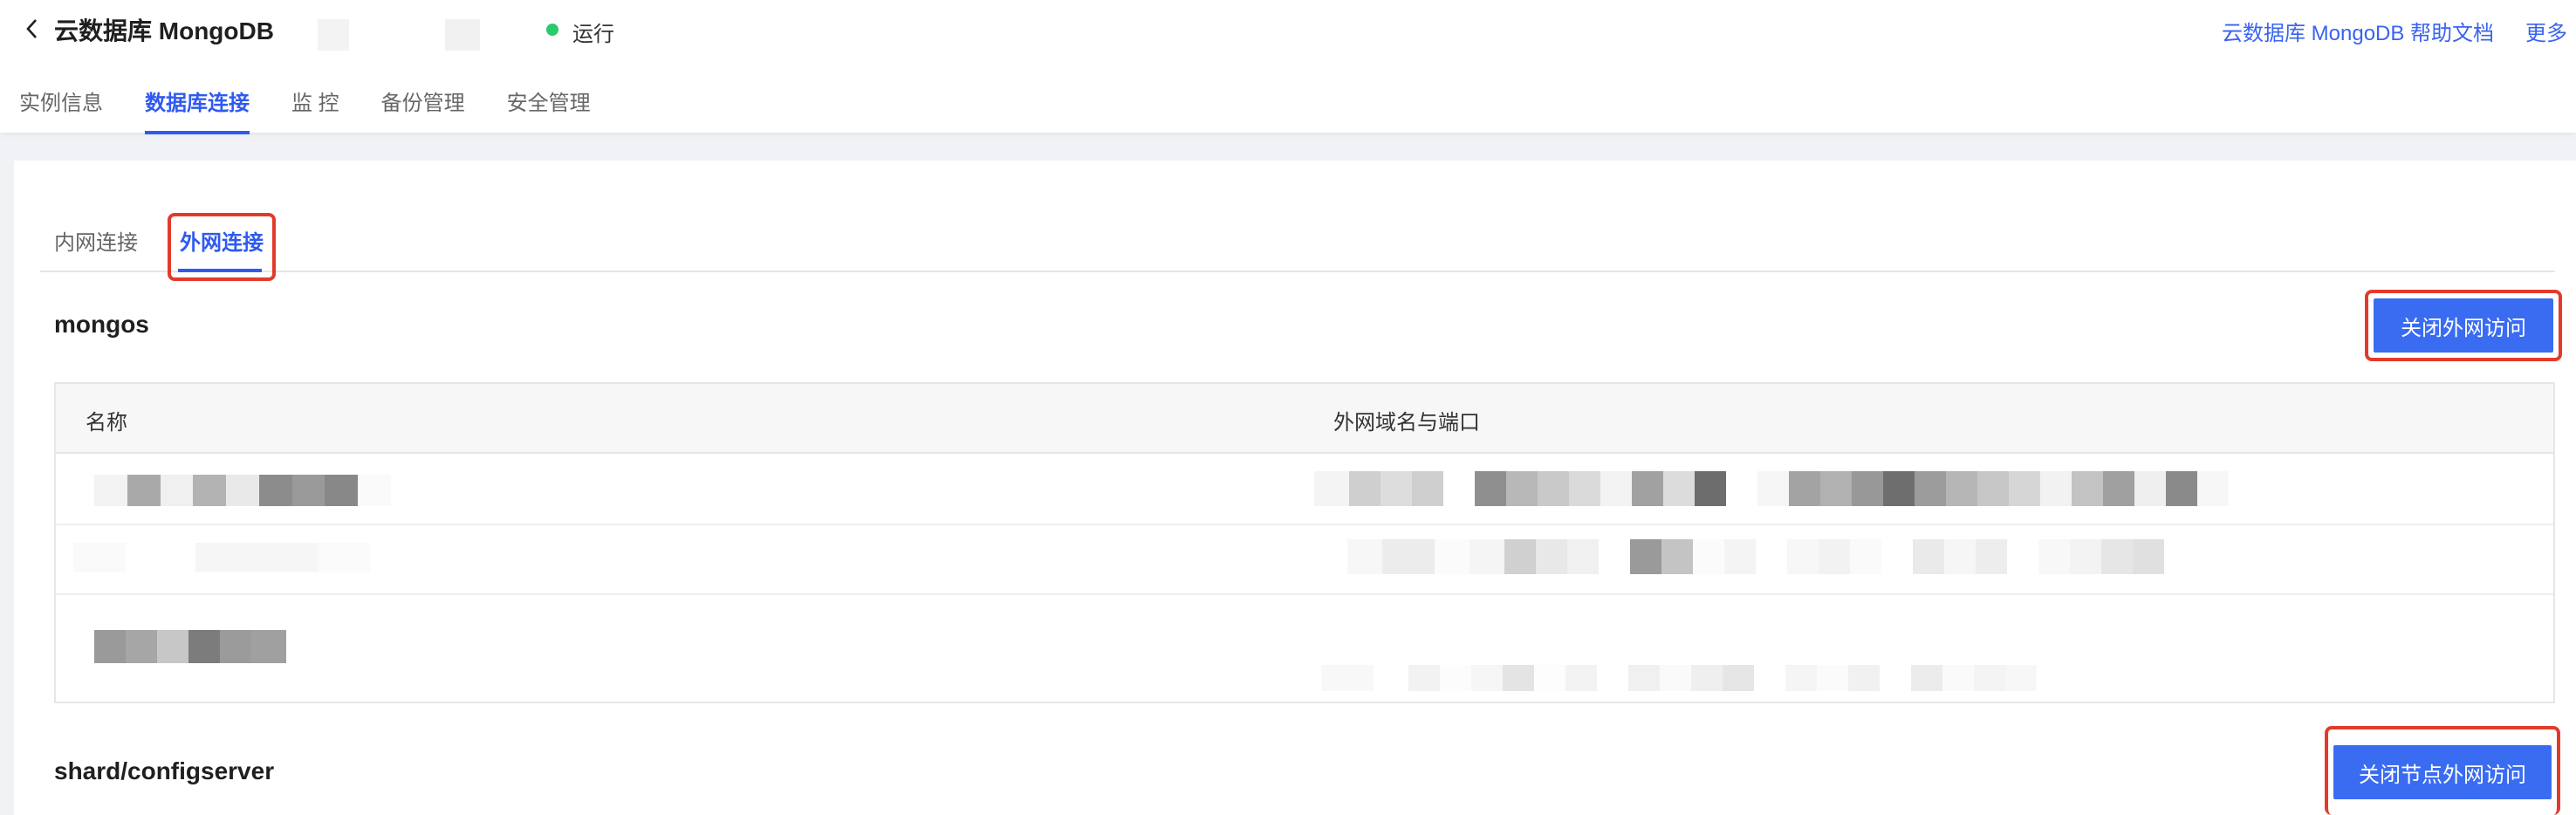  I want to click on tab-backup: 备份管理, so click(423, 110).